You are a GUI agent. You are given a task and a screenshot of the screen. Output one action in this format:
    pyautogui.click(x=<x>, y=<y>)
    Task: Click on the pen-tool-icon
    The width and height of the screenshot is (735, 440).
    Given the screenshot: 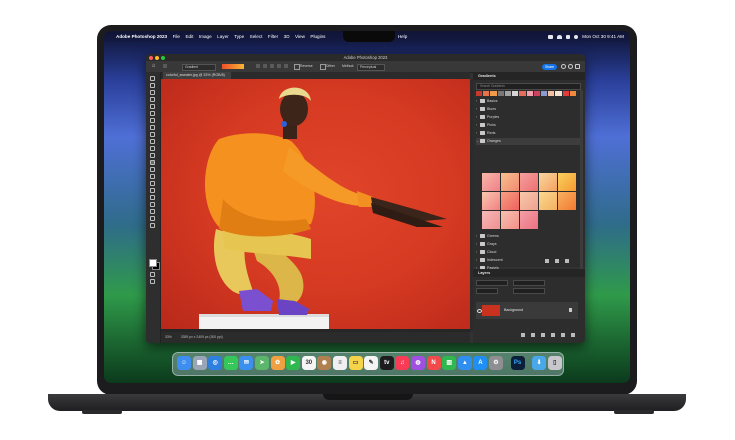 What is the action you would take?
    pyautogui.click(x=152, y=183)
    